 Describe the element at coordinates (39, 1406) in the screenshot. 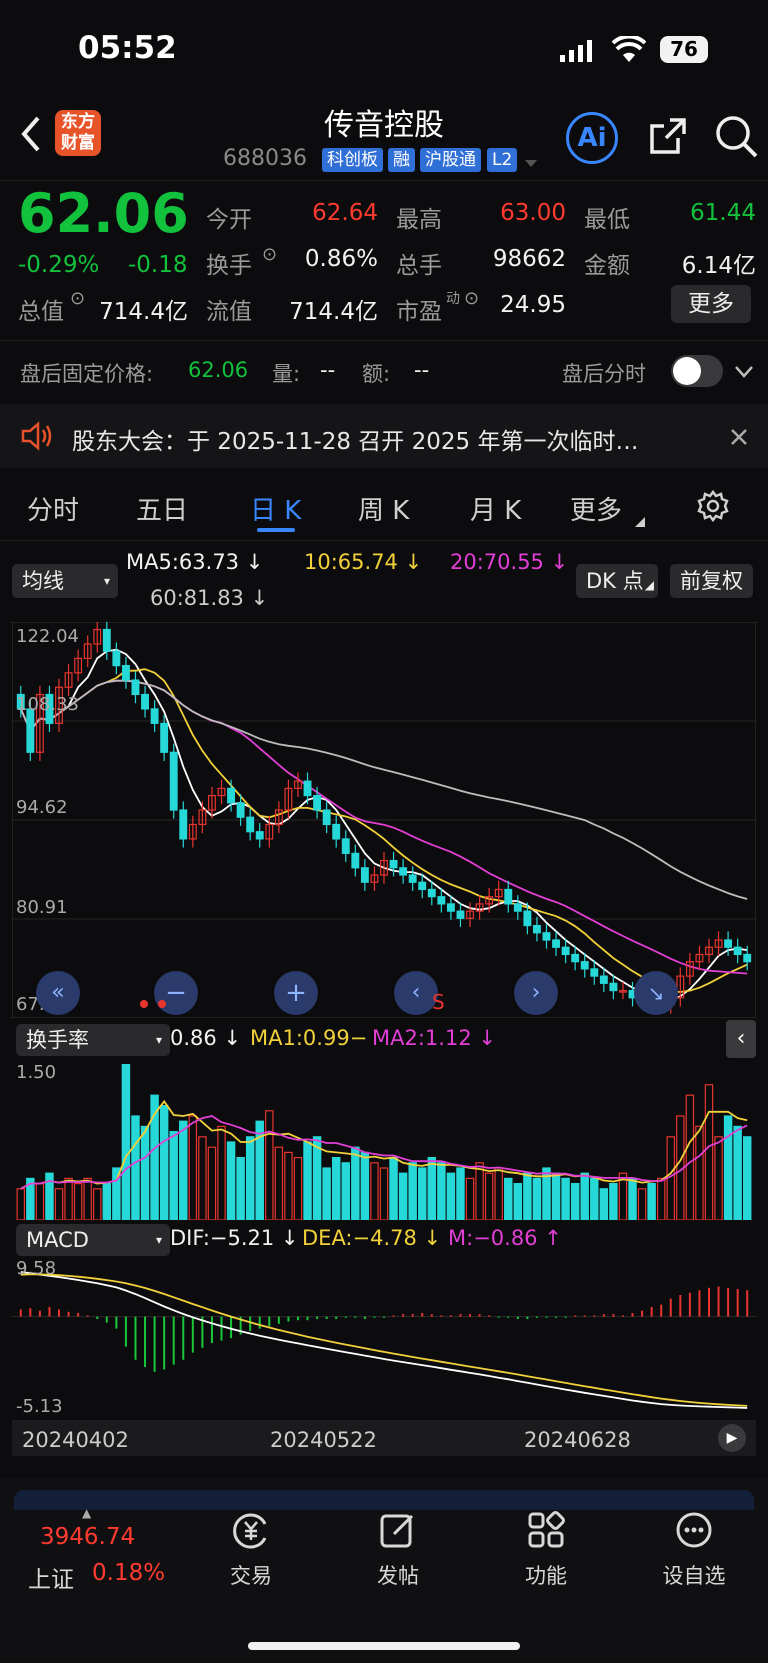

I see `macd-y-min: -5.13` at that location.